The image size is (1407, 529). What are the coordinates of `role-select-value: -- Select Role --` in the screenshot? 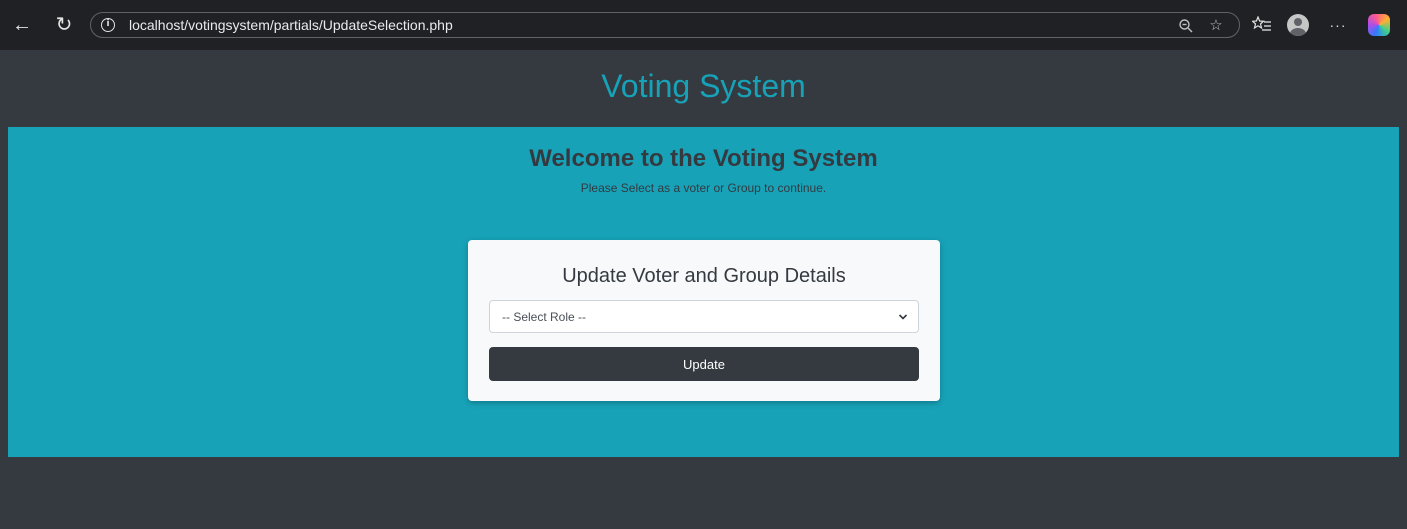 It's located at (544, 317).